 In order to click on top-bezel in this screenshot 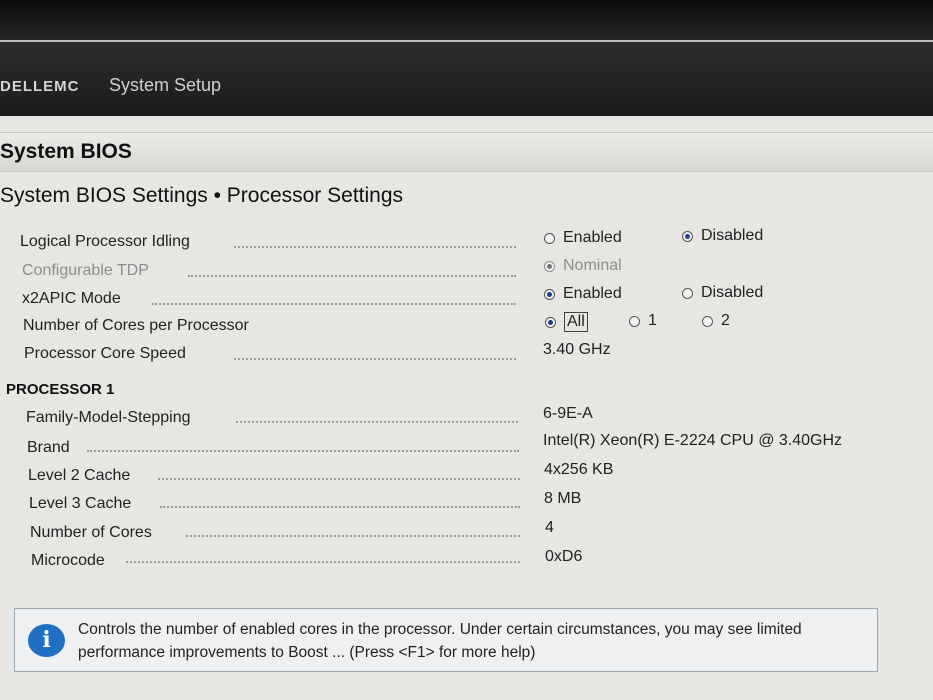, I will do `click(466, 20)`.